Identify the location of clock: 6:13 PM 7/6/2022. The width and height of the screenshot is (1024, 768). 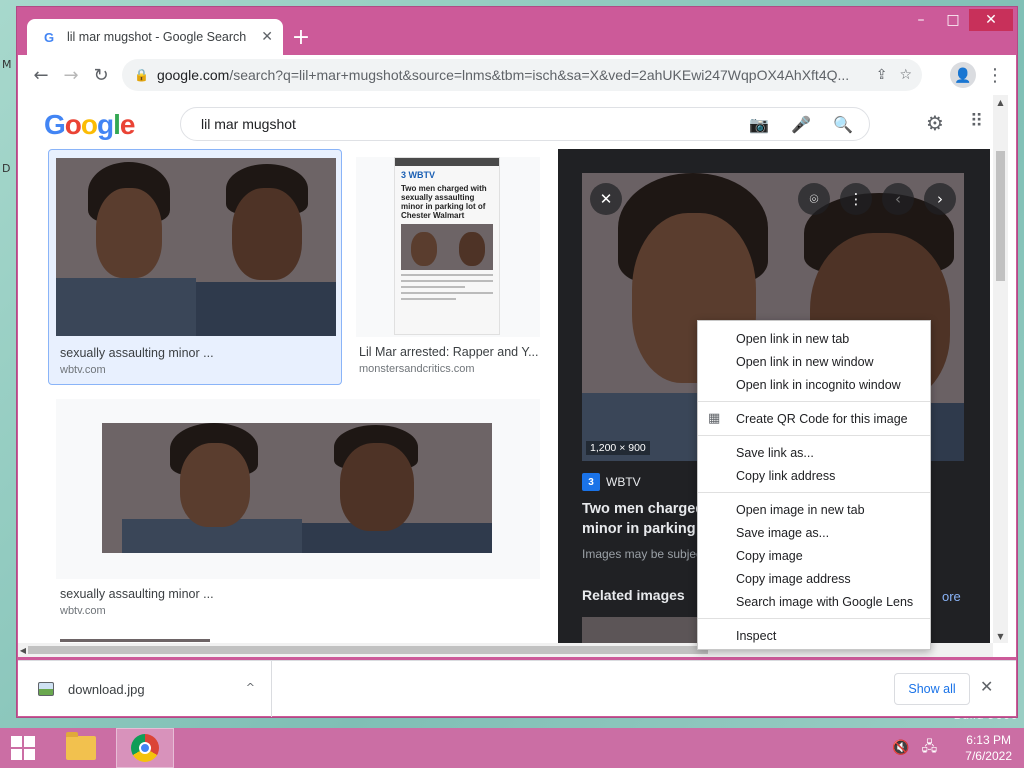
(988, 748).